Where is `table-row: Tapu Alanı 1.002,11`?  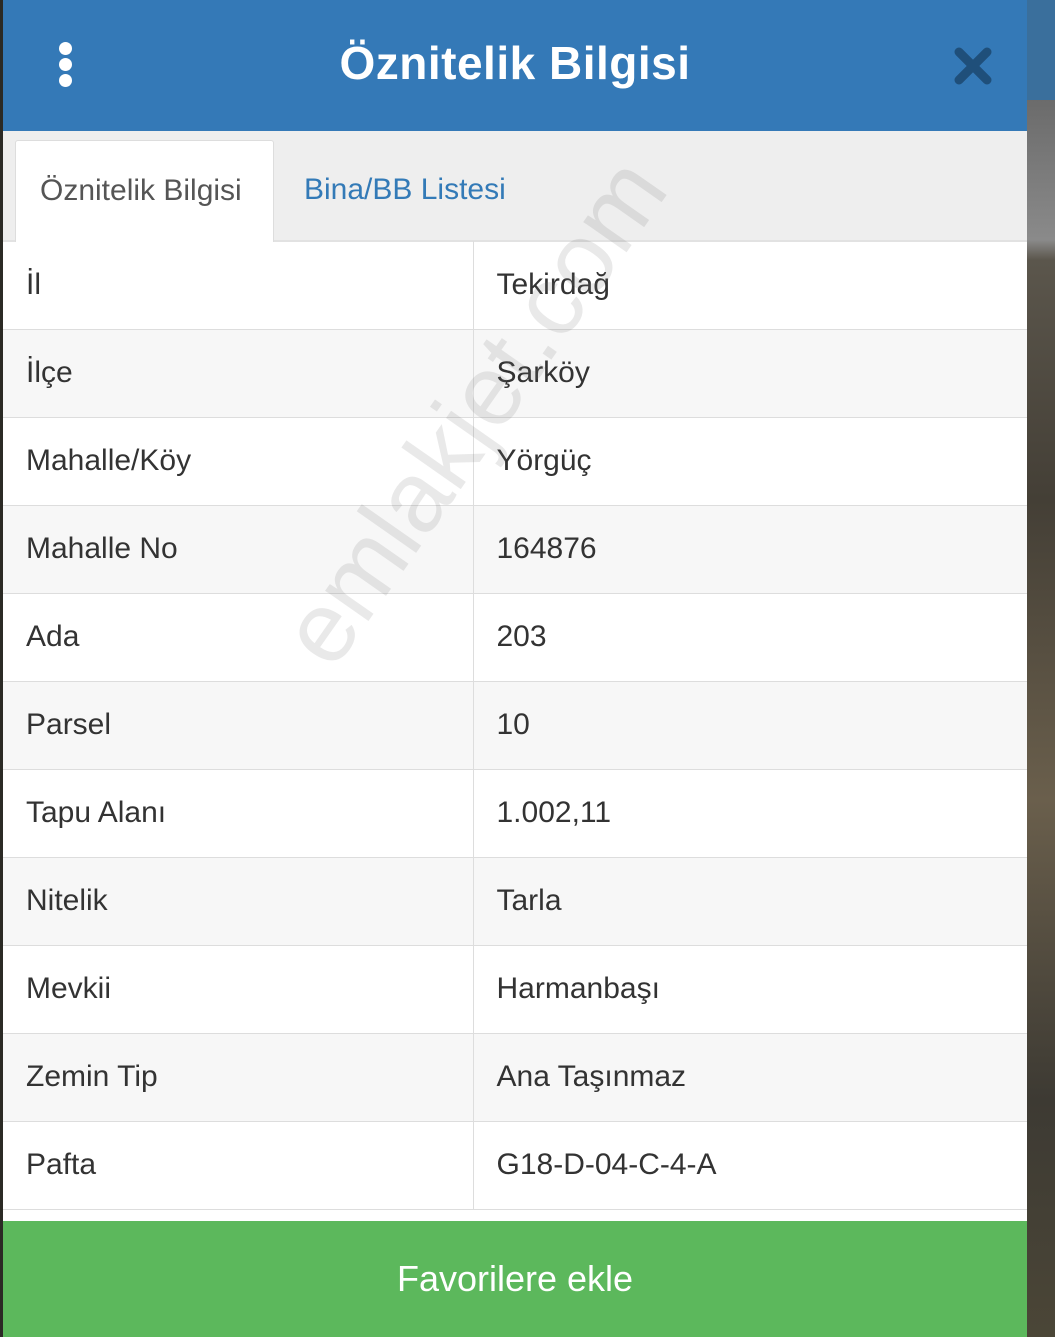 table-row: Tapu Alanı 1.002,11 is located at coordinates (515, 813).